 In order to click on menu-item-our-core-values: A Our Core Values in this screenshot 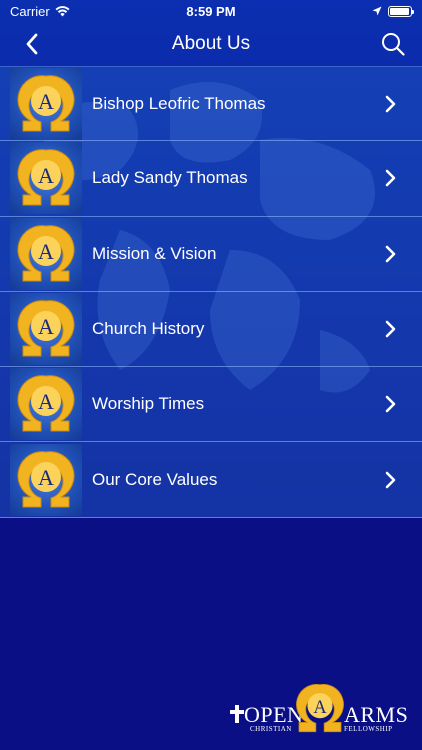, I will do `click(211, 480)`.